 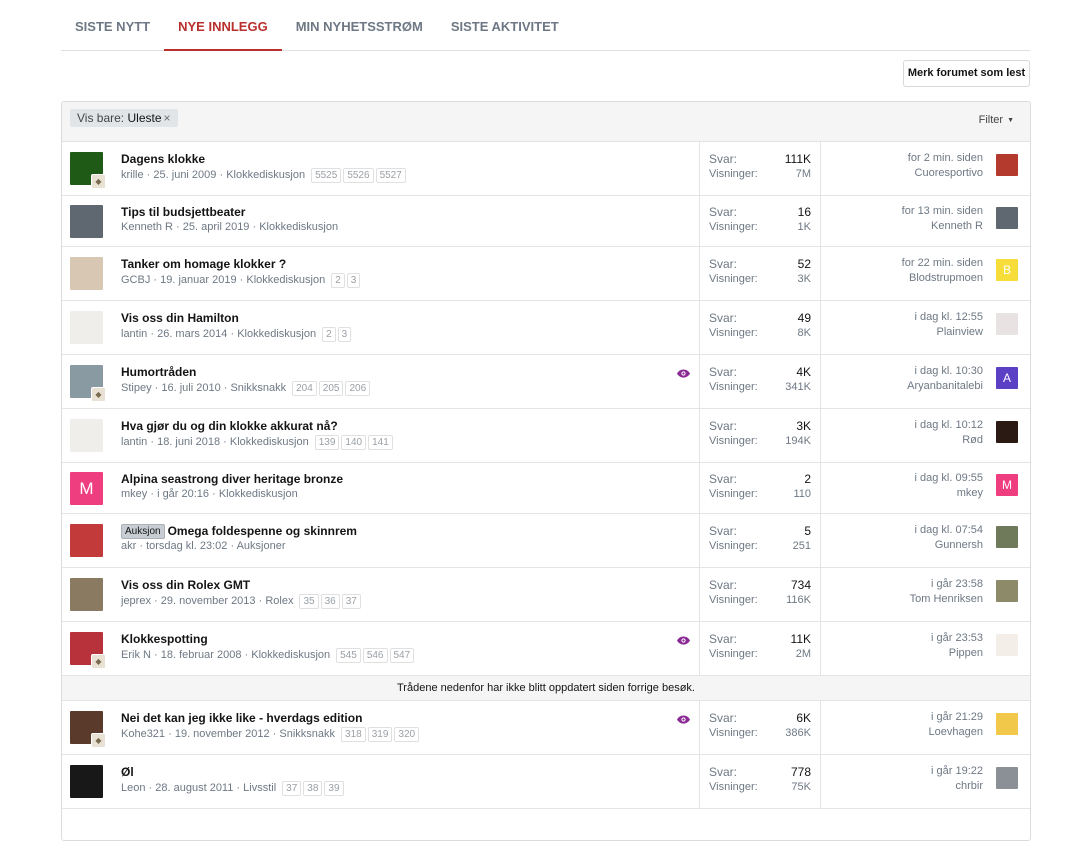 I want to click on last-poster-avatar: A, so click(x=1007, y=378).